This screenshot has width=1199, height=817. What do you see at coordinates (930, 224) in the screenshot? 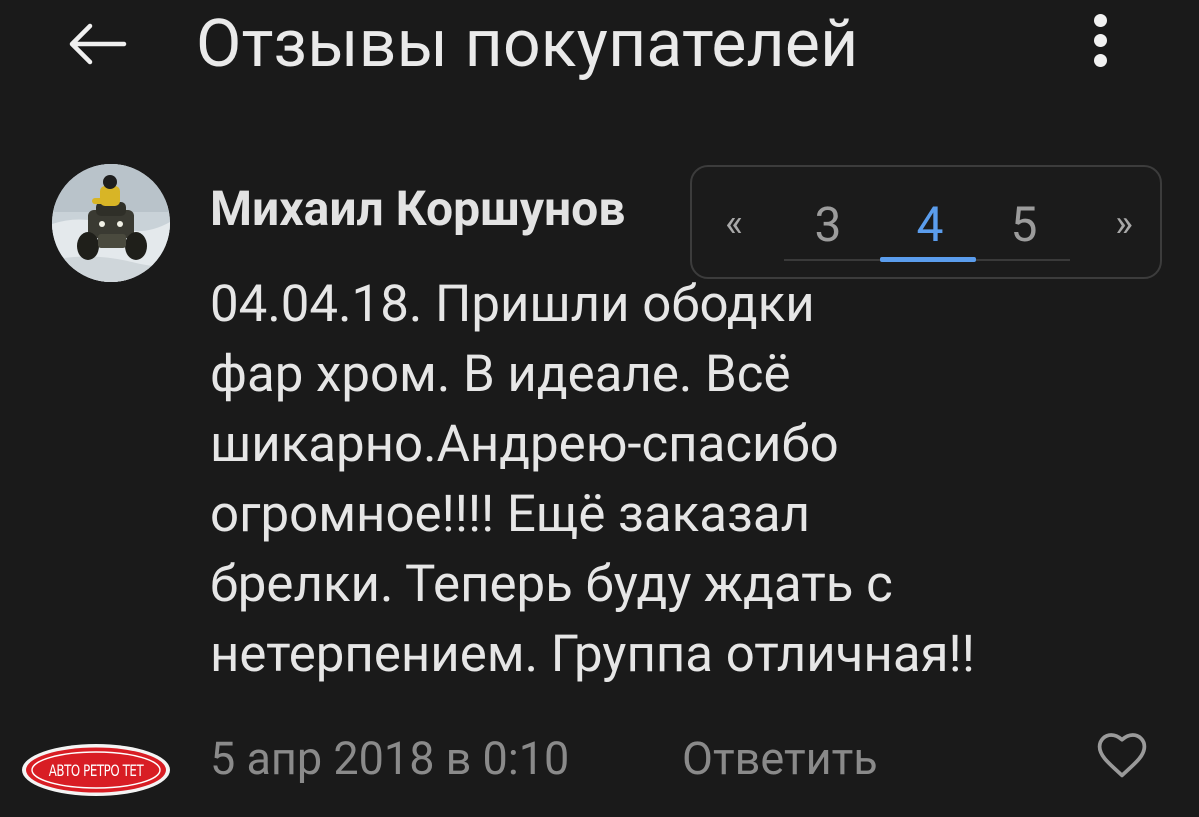
I see `pager-page-4-active: 4` at bounding box center [930, 224].